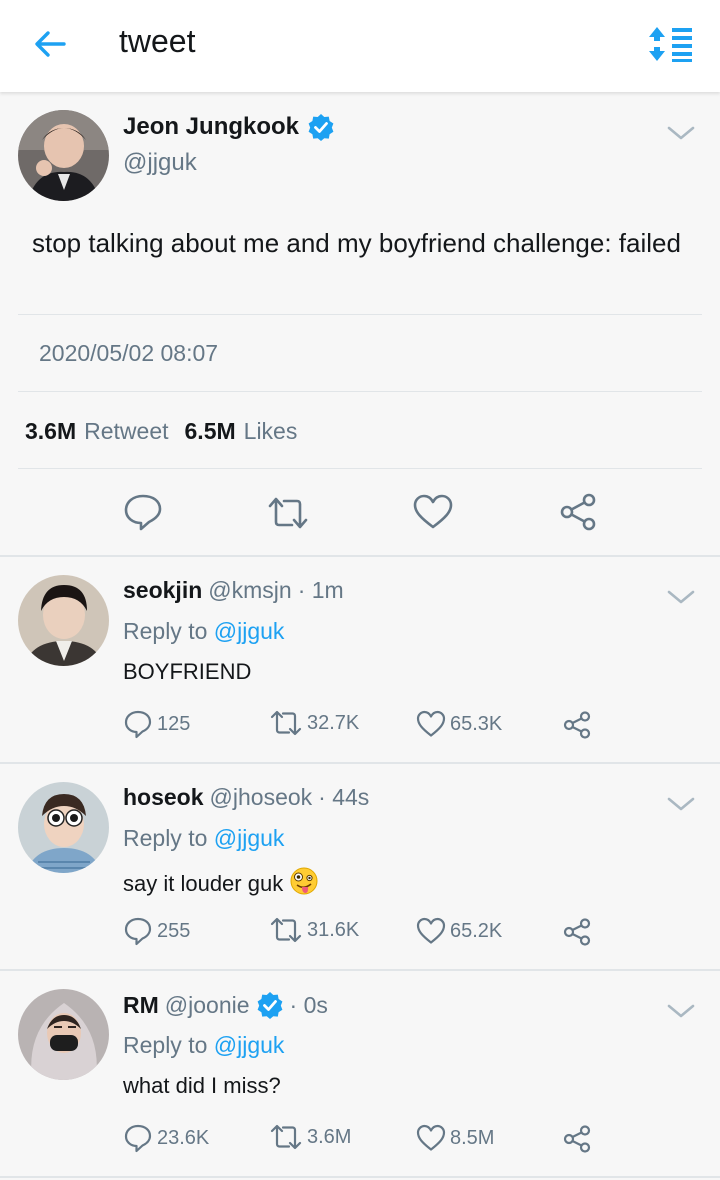  Describe the element at coordinates (249, 590) in the screenshot. I see `reply-author-handle: @kmsjn` at that location.